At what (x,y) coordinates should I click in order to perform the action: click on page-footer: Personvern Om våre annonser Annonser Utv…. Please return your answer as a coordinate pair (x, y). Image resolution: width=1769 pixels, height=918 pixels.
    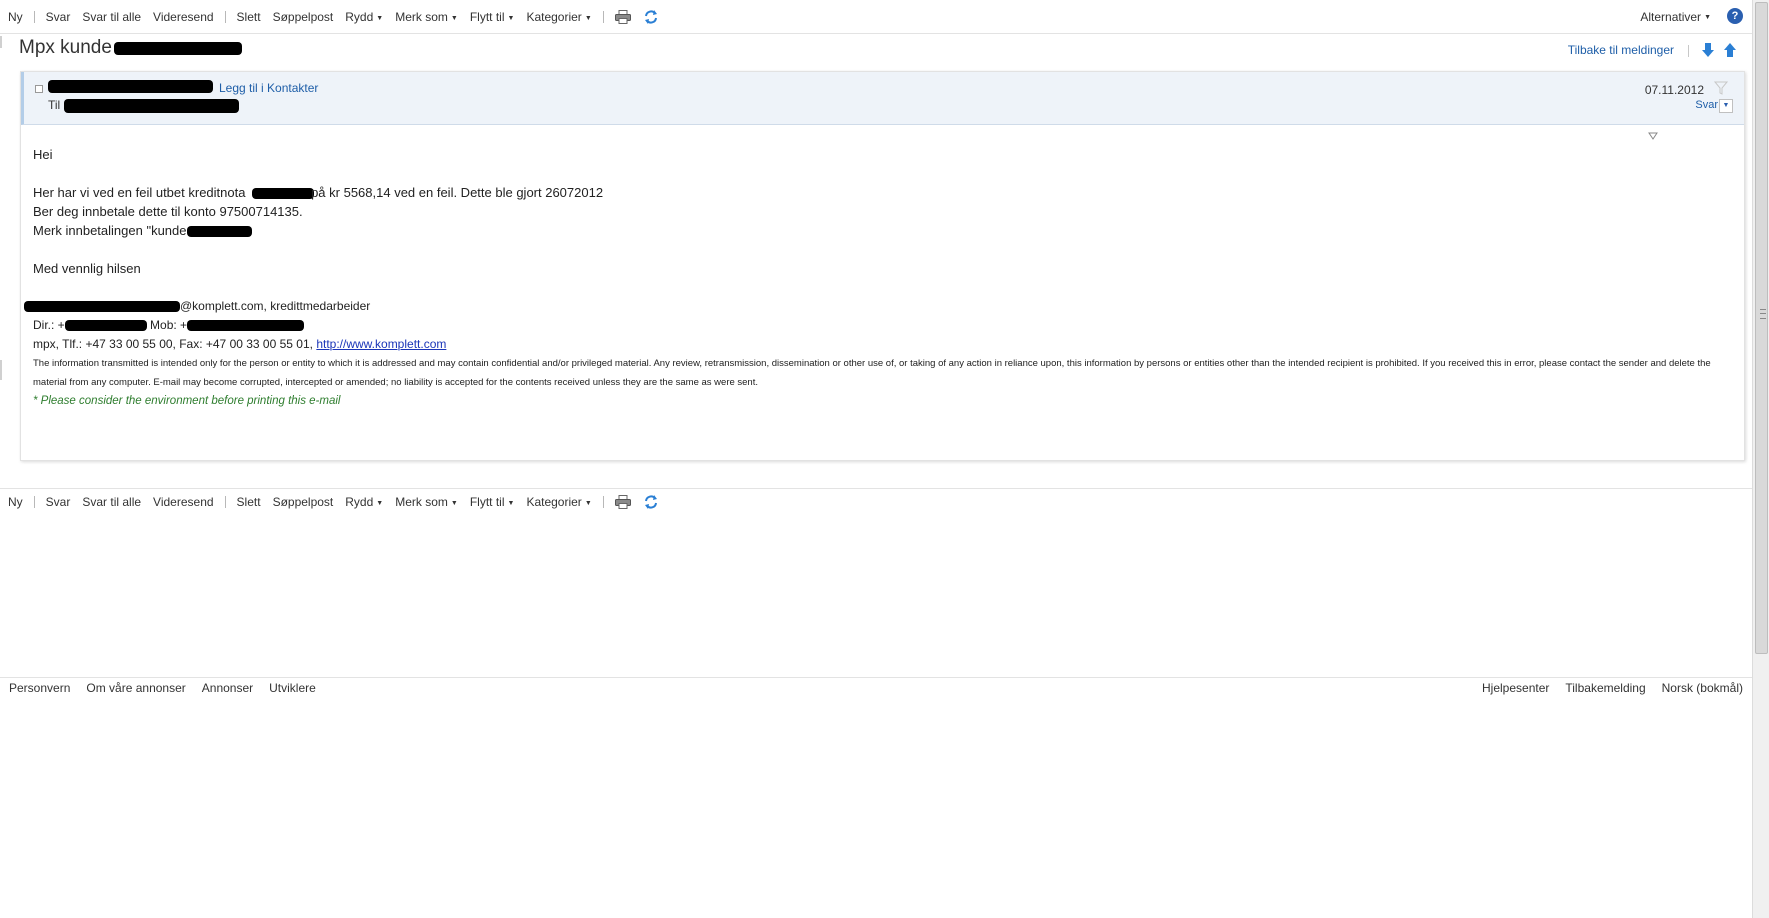
    Looking at the image, I should click on (876, 688).